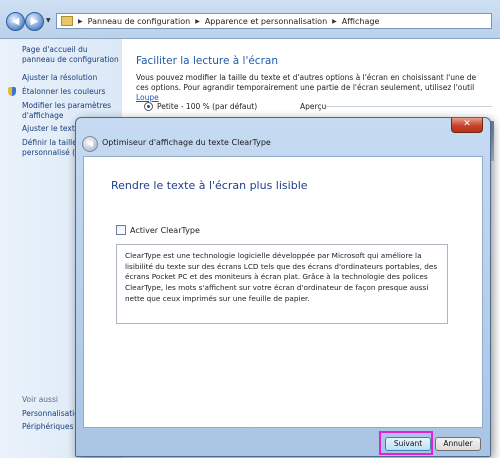  Describe the element at coordinates (207, 106) in the screenshot. I see `size-option-label: Petite - 100 % (par défaut)` at that location.